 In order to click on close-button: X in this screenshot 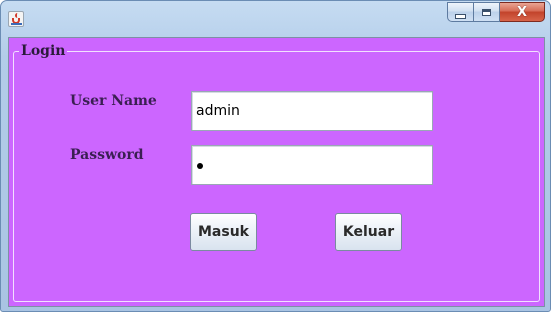, I will do `click(522, 12)`.